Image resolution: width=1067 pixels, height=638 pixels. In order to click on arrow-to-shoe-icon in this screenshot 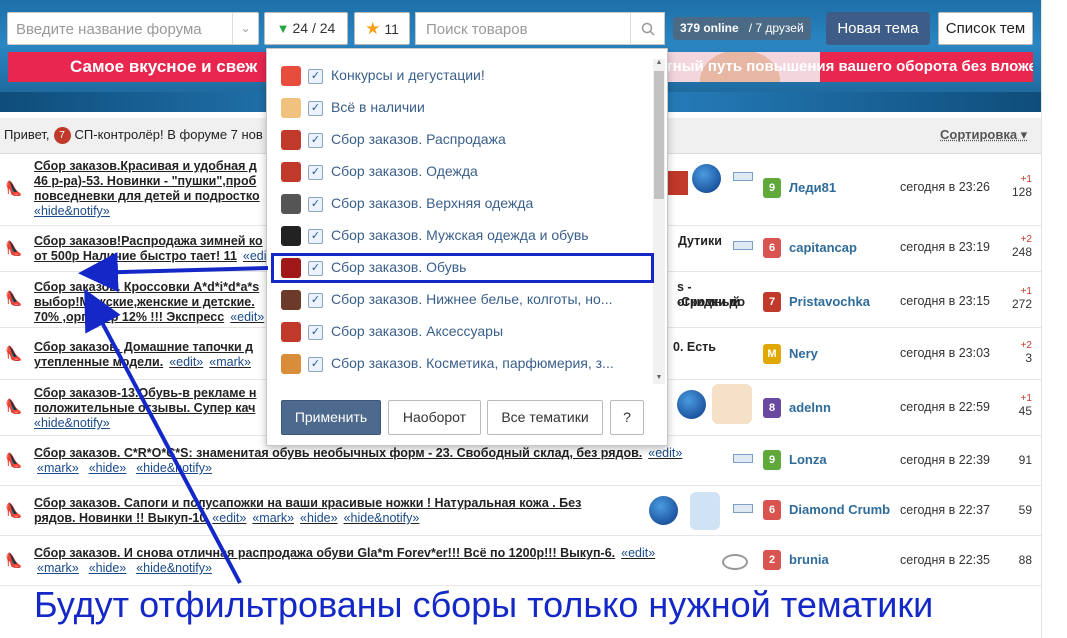, I will do `click(173, 272)`.